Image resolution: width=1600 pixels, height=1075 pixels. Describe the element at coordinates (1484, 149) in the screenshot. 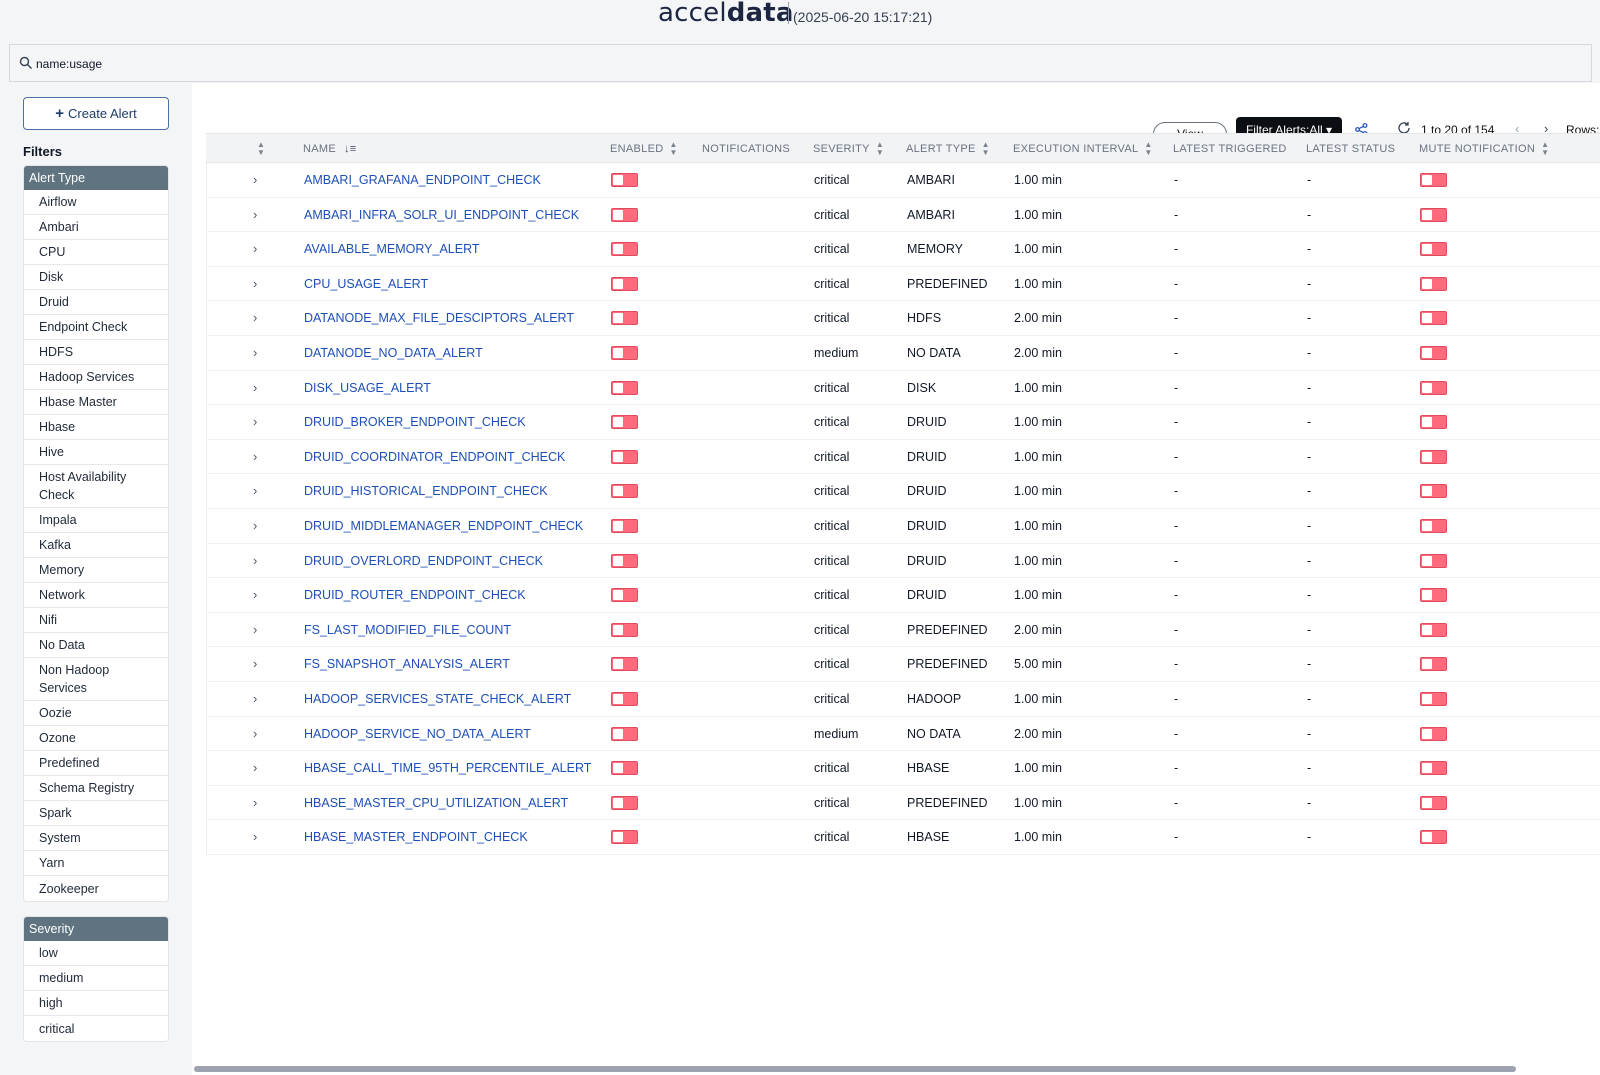

I see `column-header-mute-notification: MUTE NOTIFICATION ▲ ▼` at that location.